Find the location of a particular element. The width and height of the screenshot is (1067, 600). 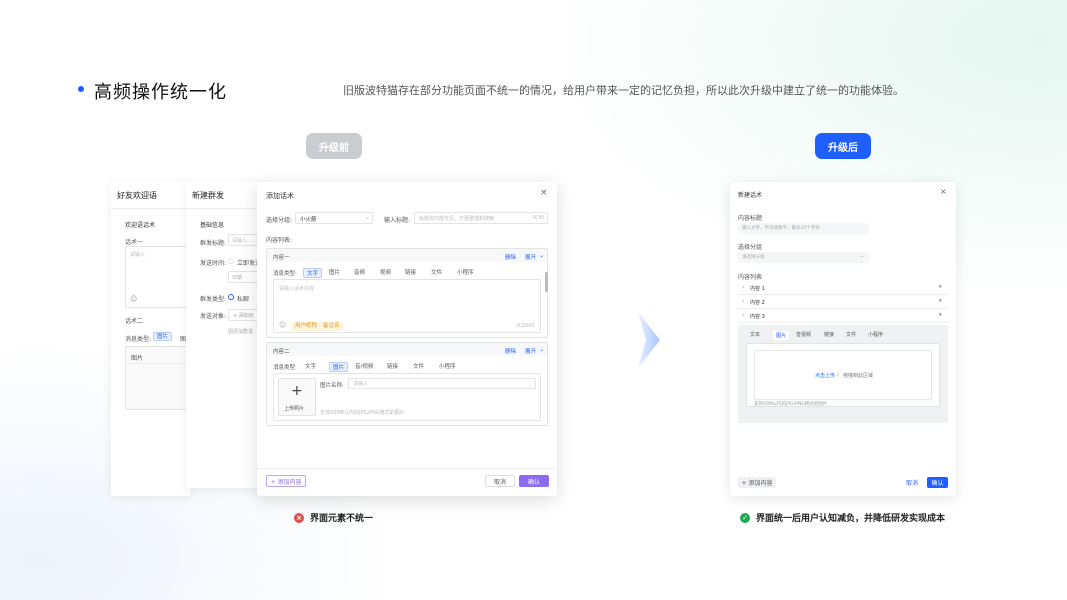

send-title-label: 群发标题: is located at coordinates (213, 243).